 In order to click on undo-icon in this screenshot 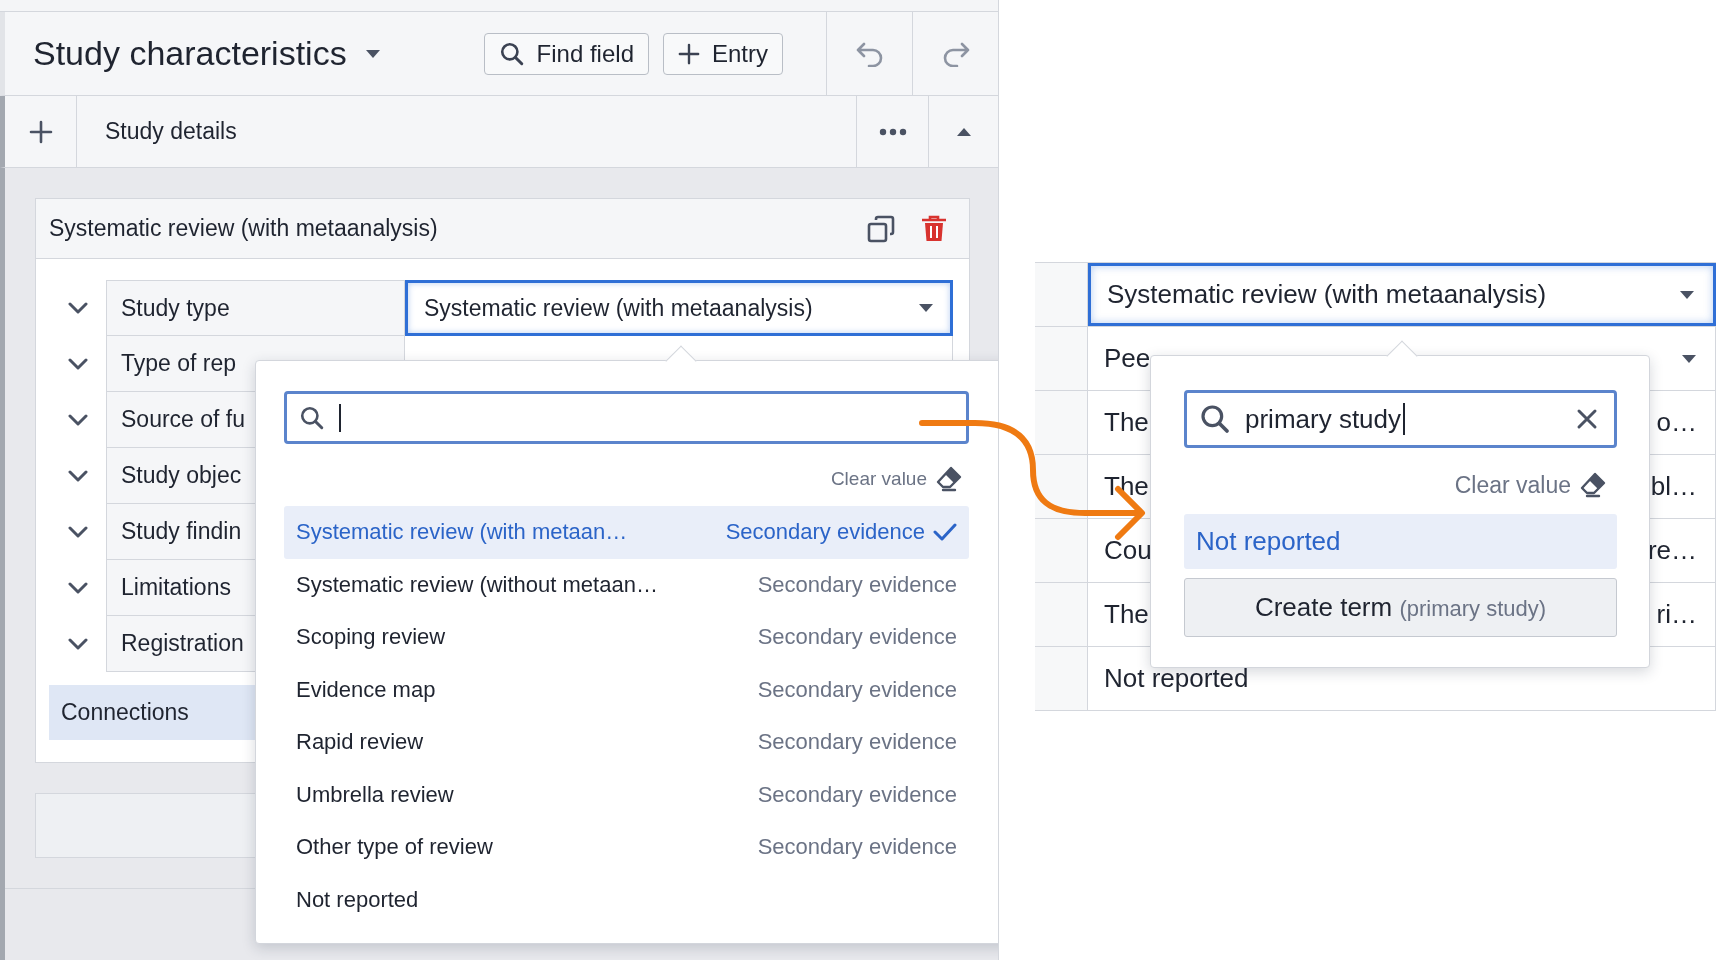, I will do `click(869, 53)`.